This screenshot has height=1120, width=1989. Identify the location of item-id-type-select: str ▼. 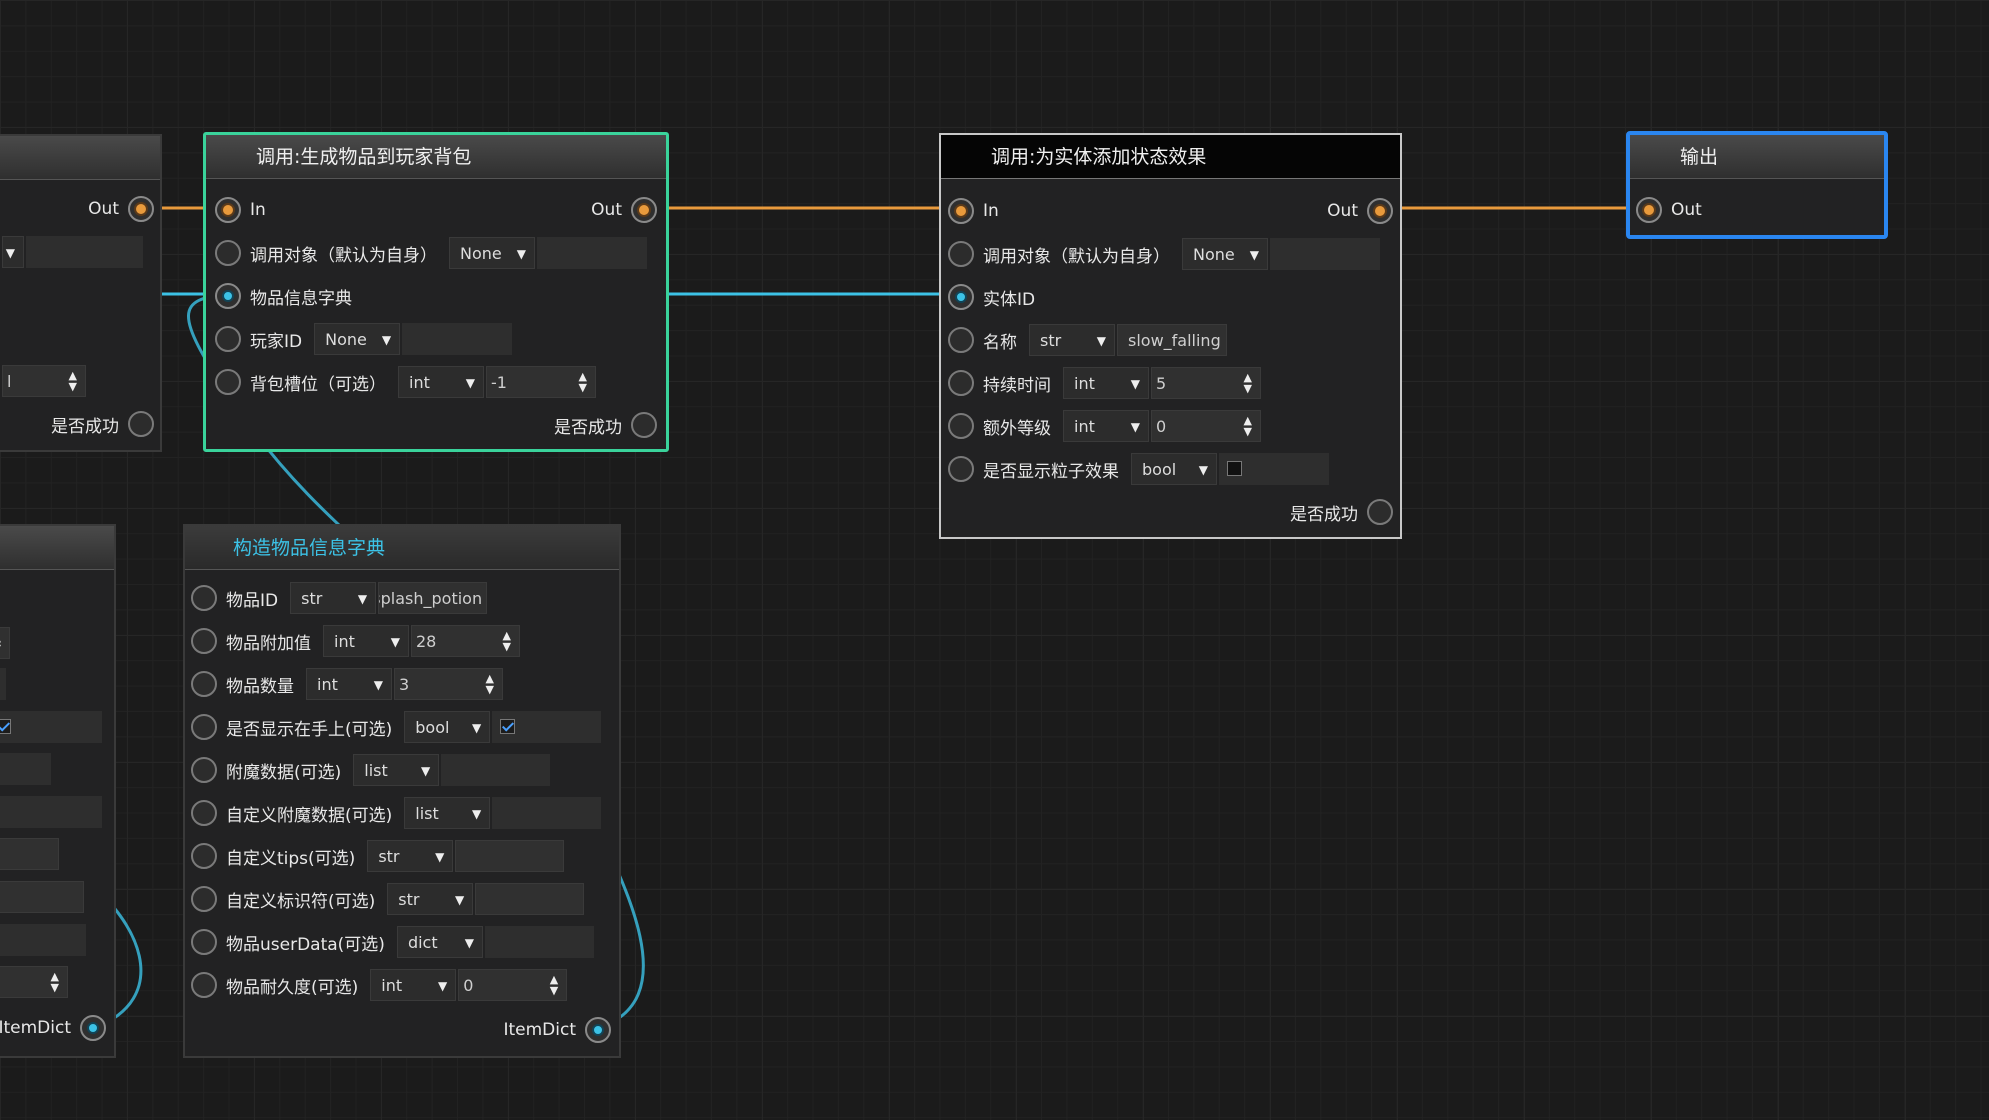
(333, 598).